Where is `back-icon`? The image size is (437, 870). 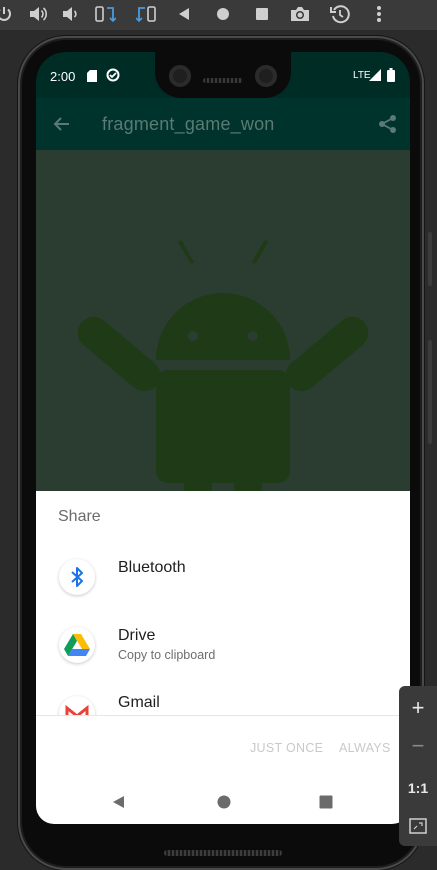
back-icon is located at coordinates (184, 14).